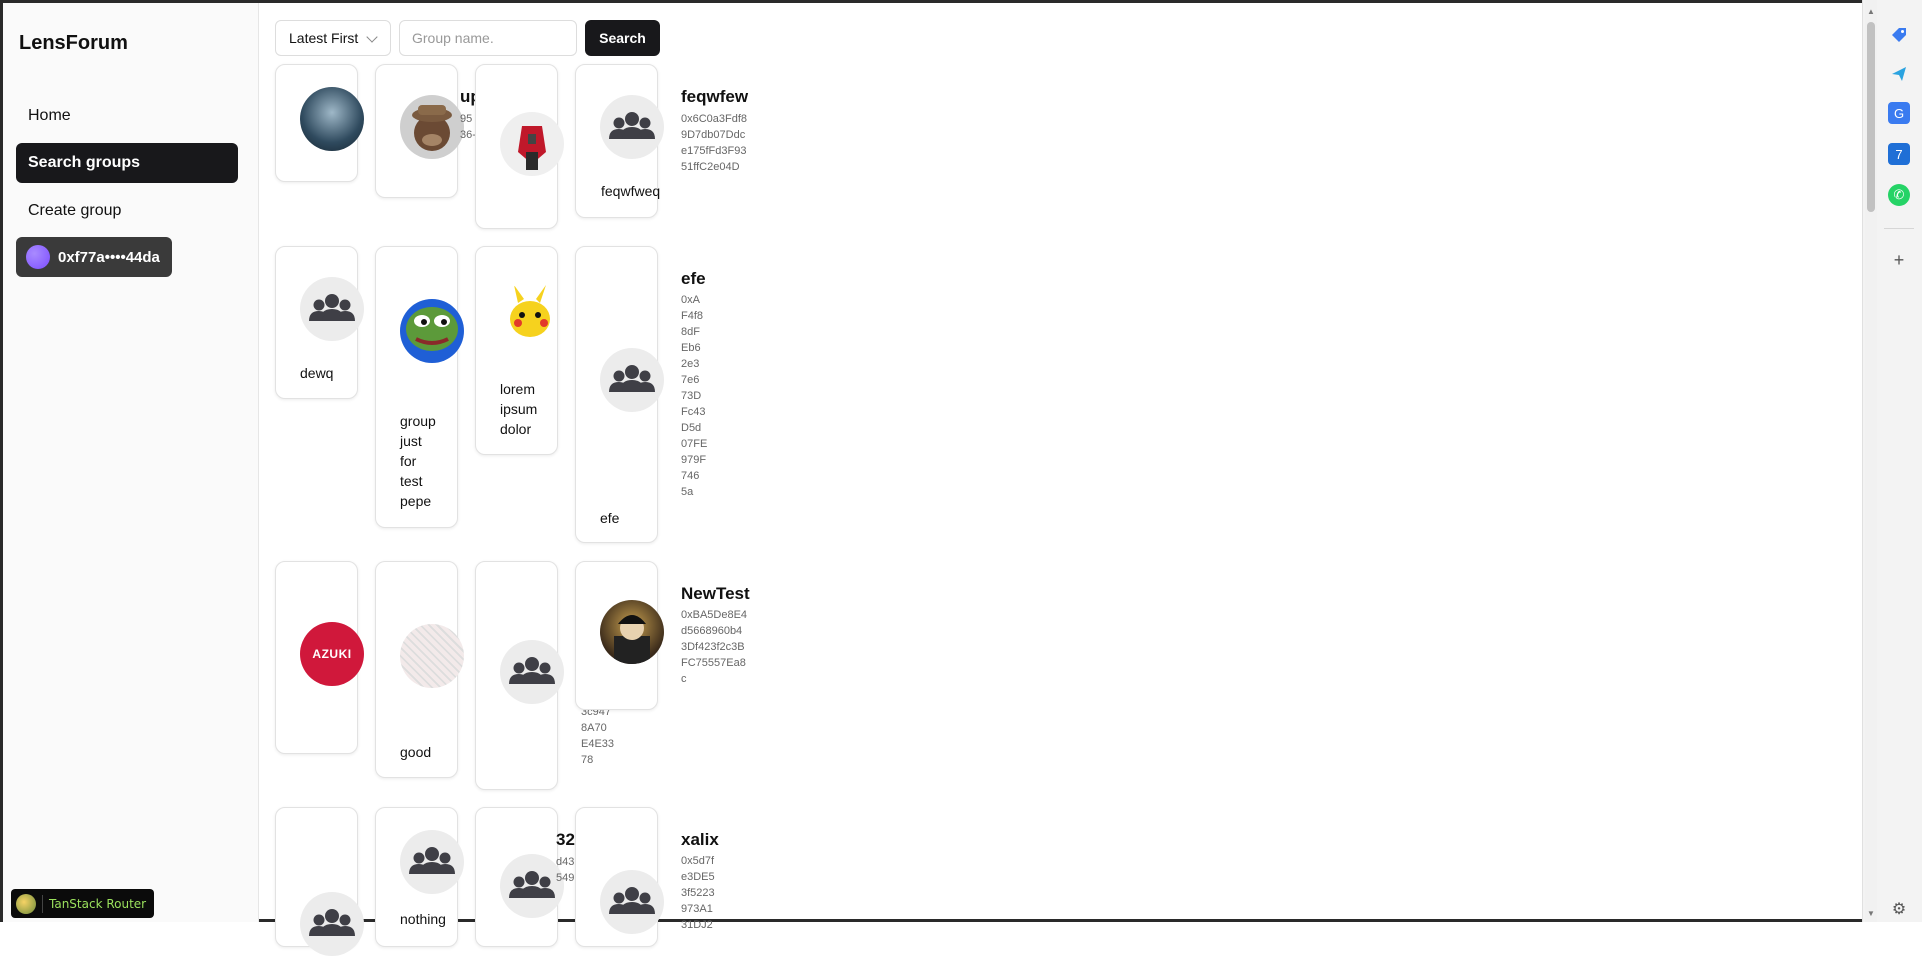  I want to click on send-icon, so click(1899, 74).